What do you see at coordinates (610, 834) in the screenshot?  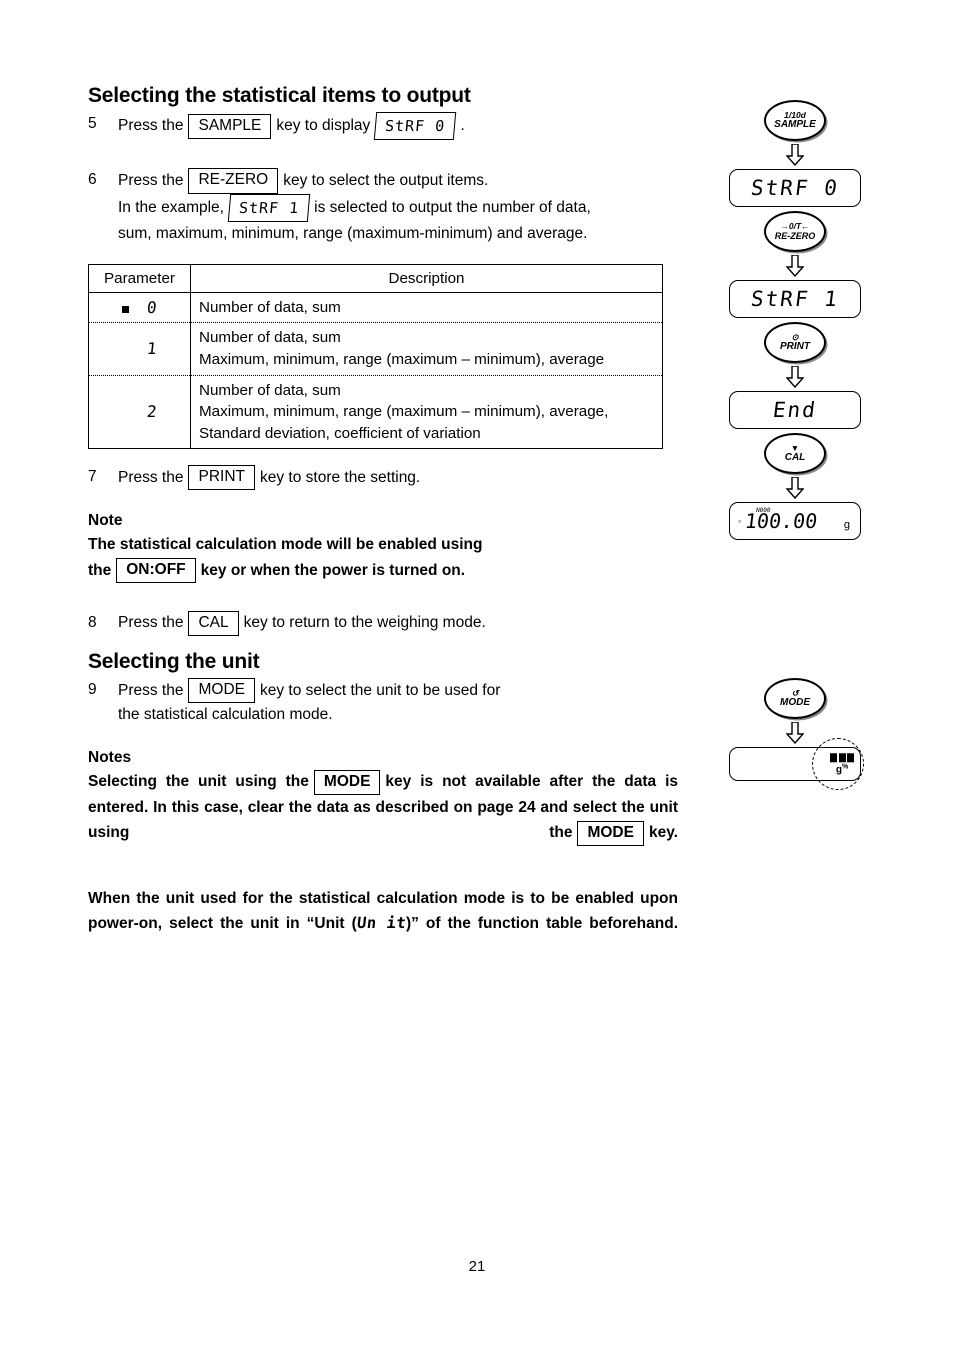 I see `mode-keycap-note-2: MODE` at bounding box center [610, 834].